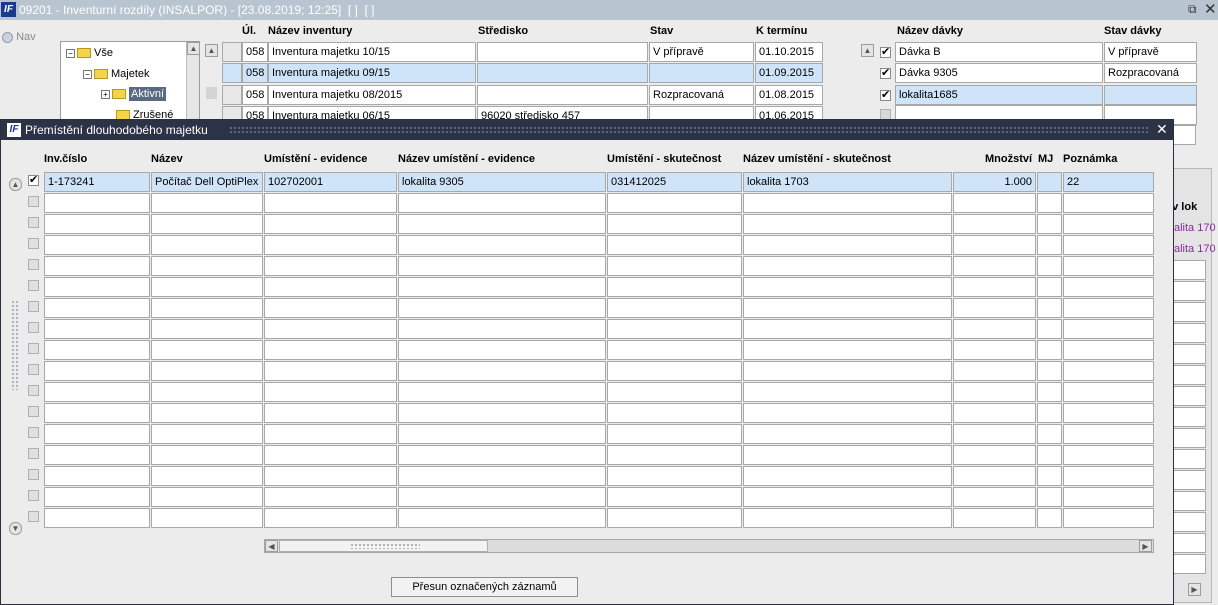 The image size is (1218, 605). What do you see at coordinates (994, 182) in the screenshot?
I see `cell-quantity: 1.000` at bounding box center [994, 182].